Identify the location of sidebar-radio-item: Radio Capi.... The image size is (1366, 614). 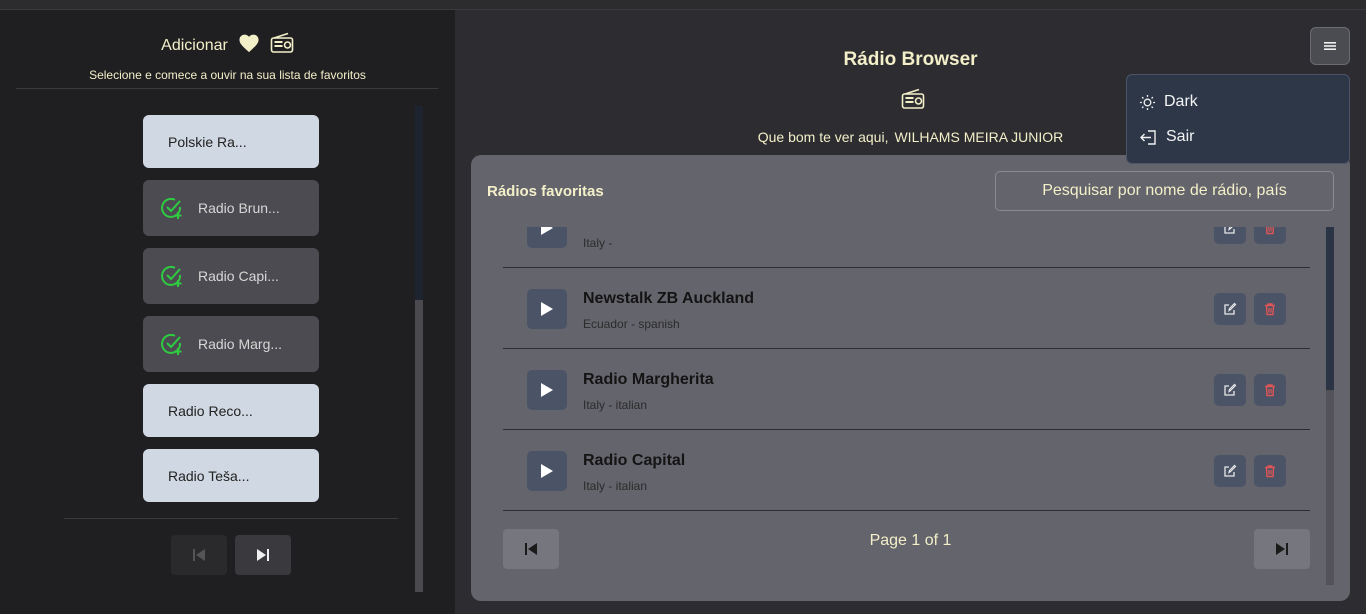
(231, 276).